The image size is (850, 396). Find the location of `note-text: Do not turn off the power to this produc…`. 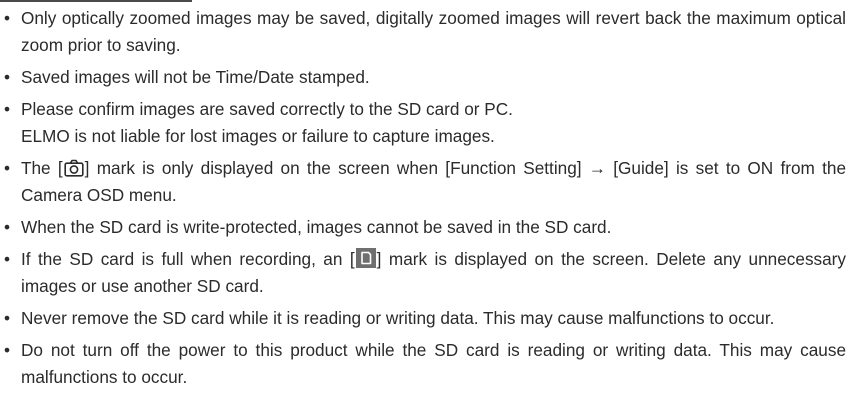

note-text: Do not turn off the power to this produc… is located at coordinates (433, 363).